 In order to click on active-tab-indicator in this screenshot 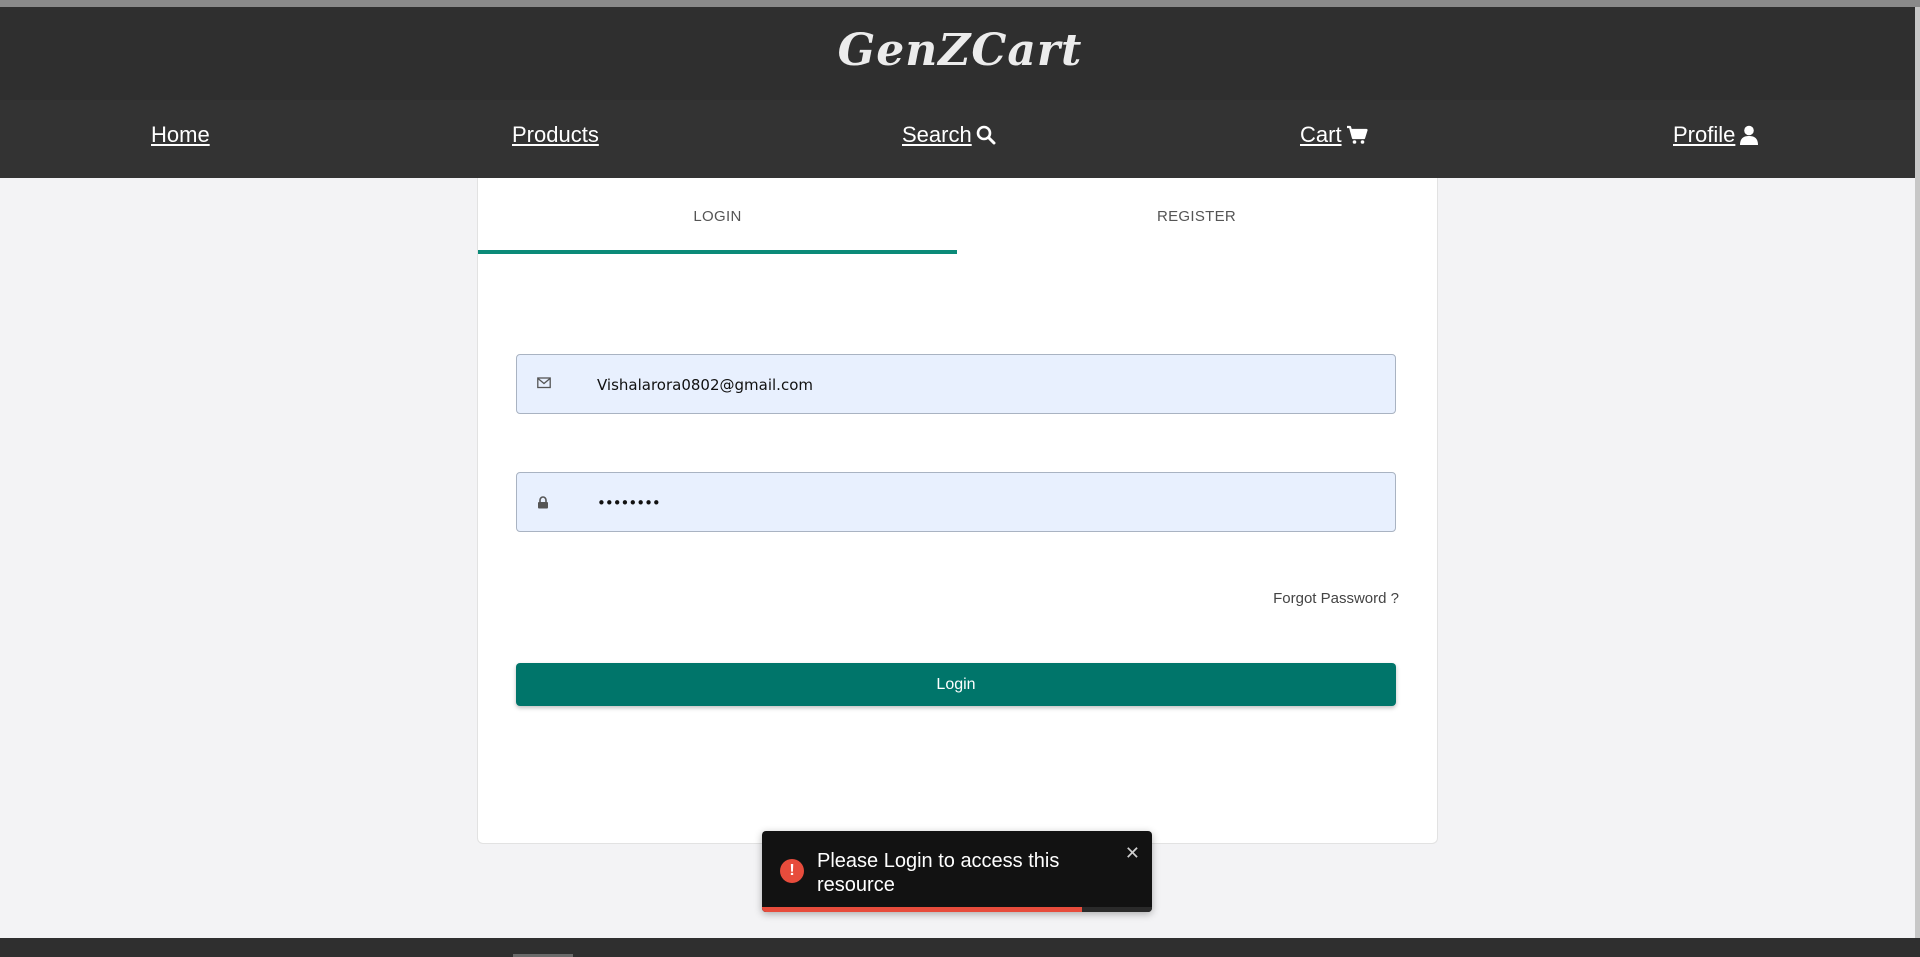, I will do `click(717, 252)`.